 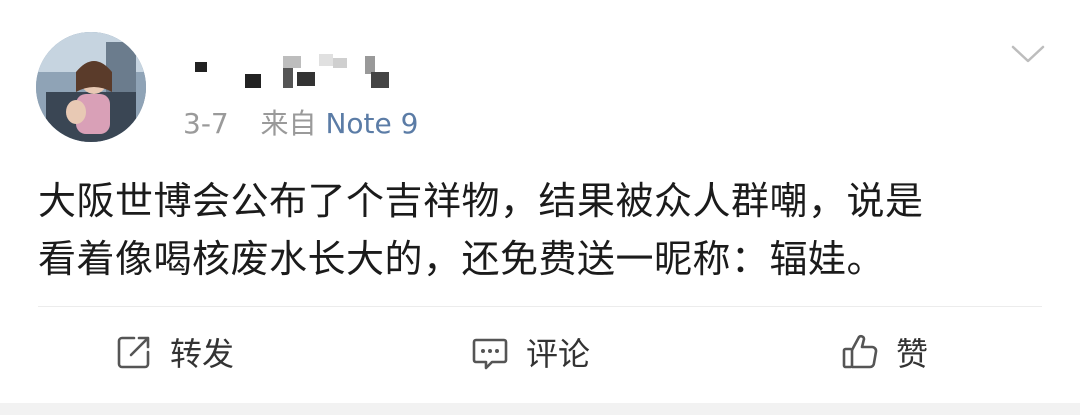 What do you see at coordinates (206, 123) in the screenshot?
I see `post-date: 3-7` at bounding box center [206, 123].